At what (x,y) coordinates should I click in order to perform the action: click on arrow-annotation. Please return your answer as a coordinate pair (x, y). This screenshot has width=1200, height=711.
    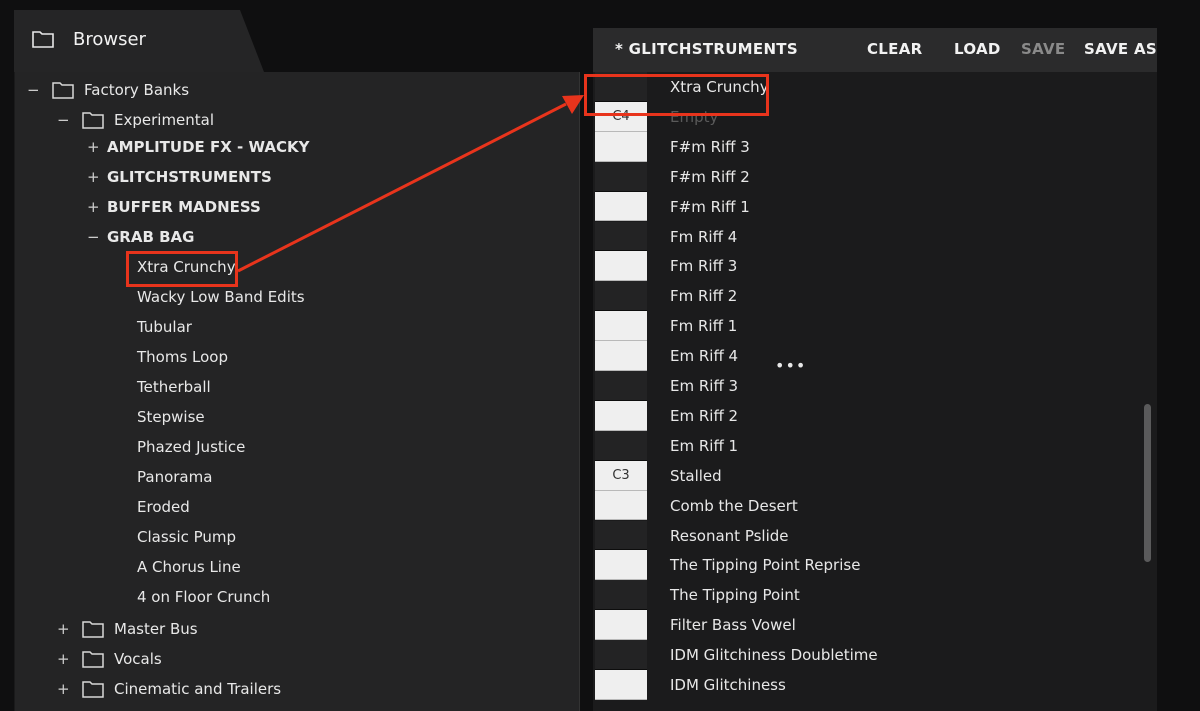
    Looking at the image, I should click on (410, 184).